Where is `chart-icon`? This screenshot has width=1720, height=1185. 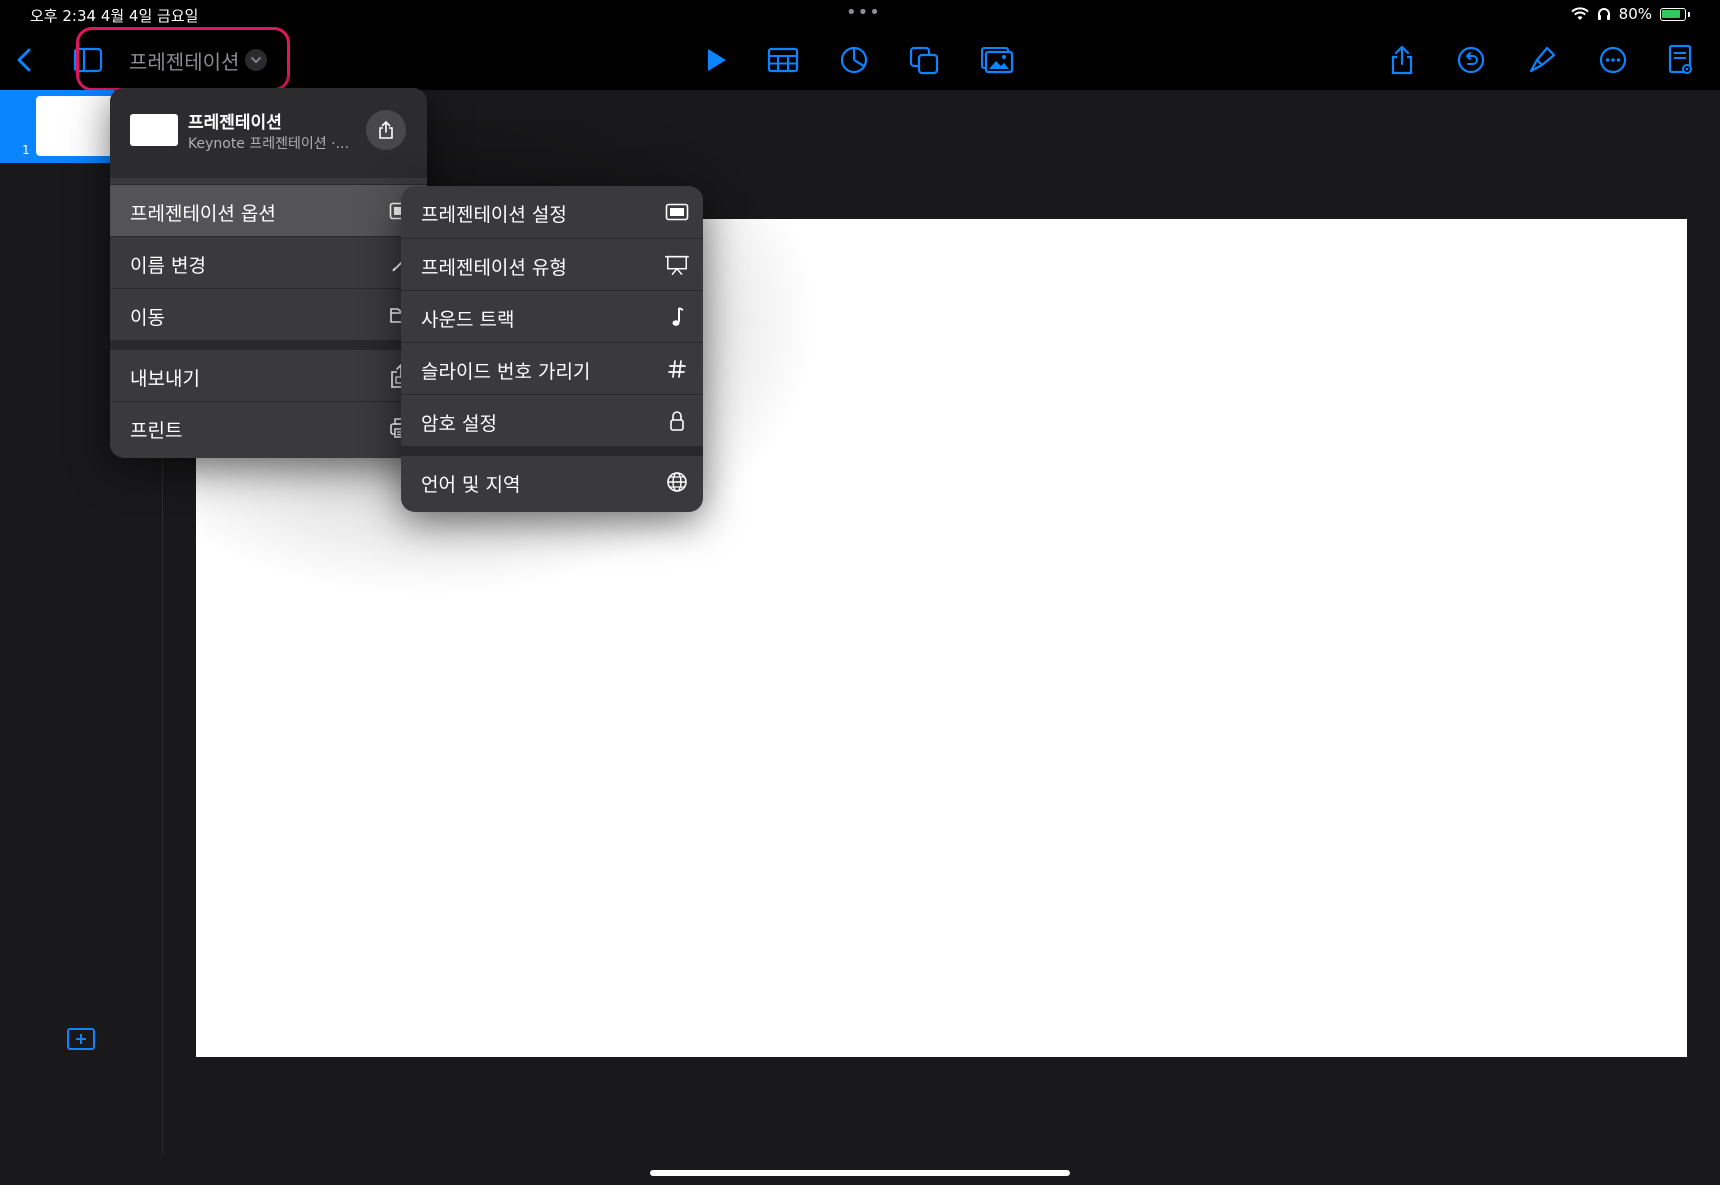
chart-icon is located at coordinates (854, 60).